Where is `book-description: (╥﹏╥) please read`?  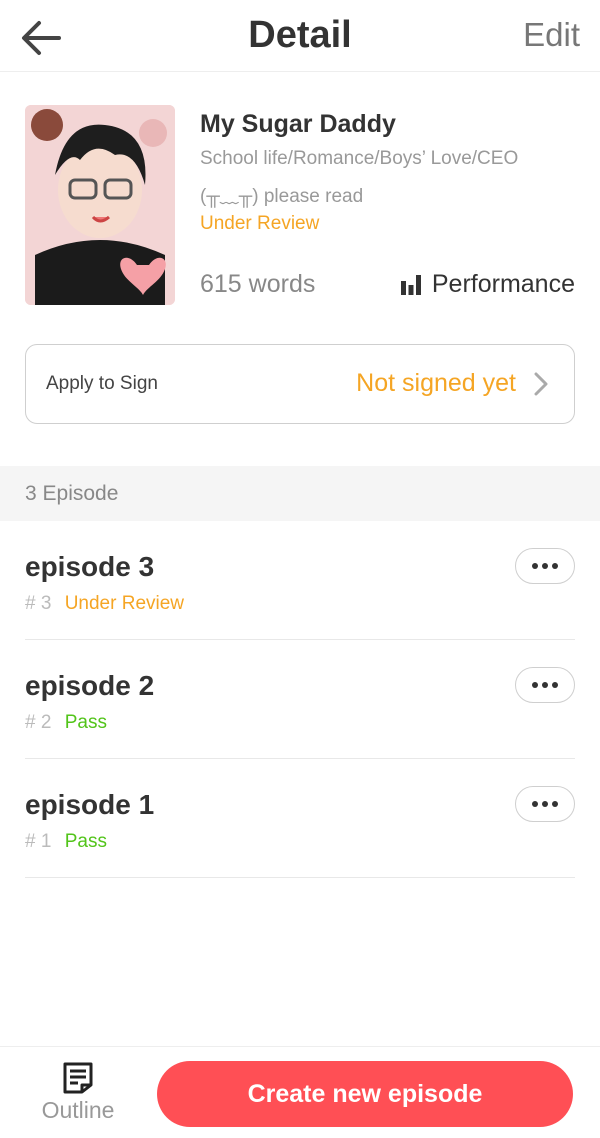 book-description: (╥﹏╥) please read is located at coordinates (282, 196).